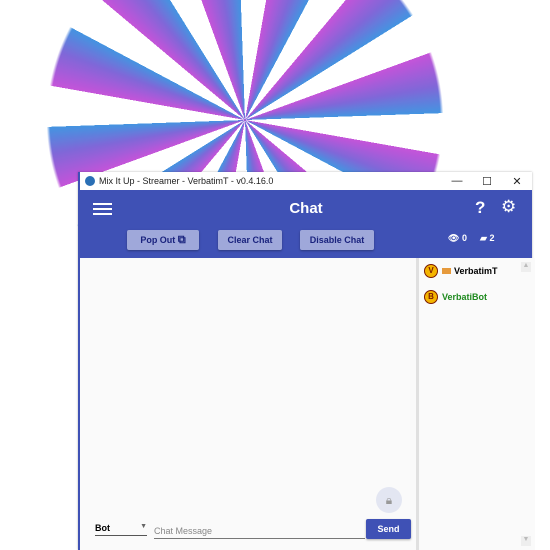 The width and height of the screenshot is (550, 550). What do you see at coordinates (526, 267) in the screenshot?
I see `scroll-up-button: ▲` at bounding box center [526, 267].